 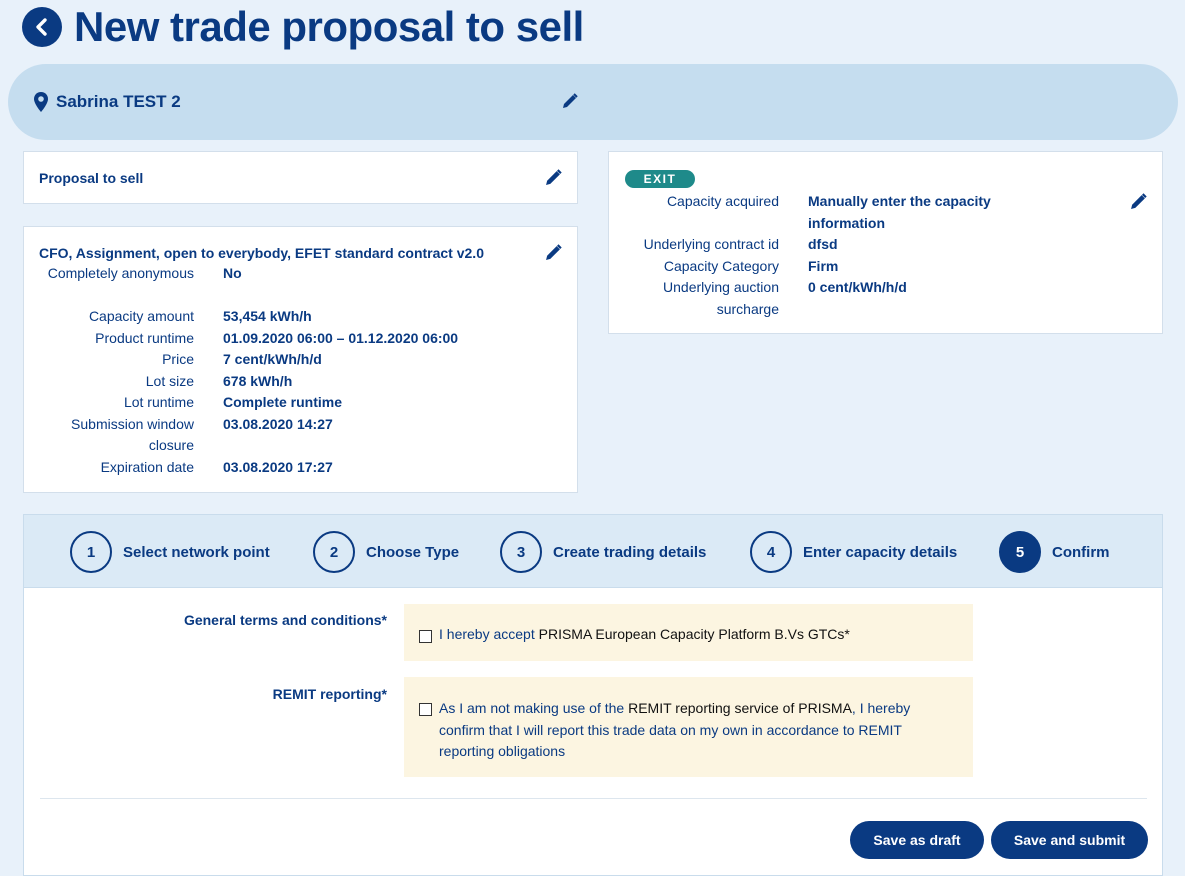 What do you see at coordinates (880, 552) in the screenshot?
I see `step-label: Enter capacity details` at bounding box center [880, 552].